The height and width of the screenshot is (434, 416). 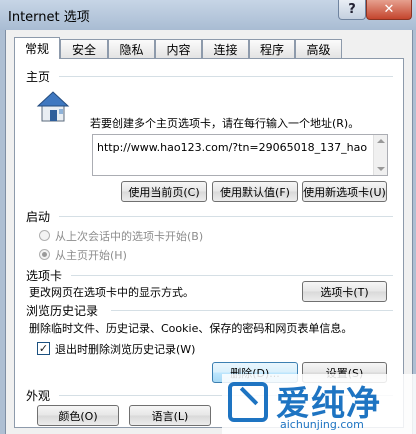 I want to click on tab-programs: 程序, so click(x=272, y=48).